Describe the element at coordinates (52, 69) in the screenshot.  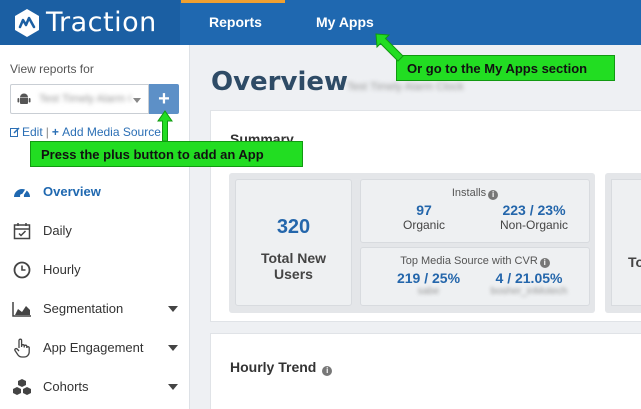
I see `view-reports-label: View reports for` at that location.